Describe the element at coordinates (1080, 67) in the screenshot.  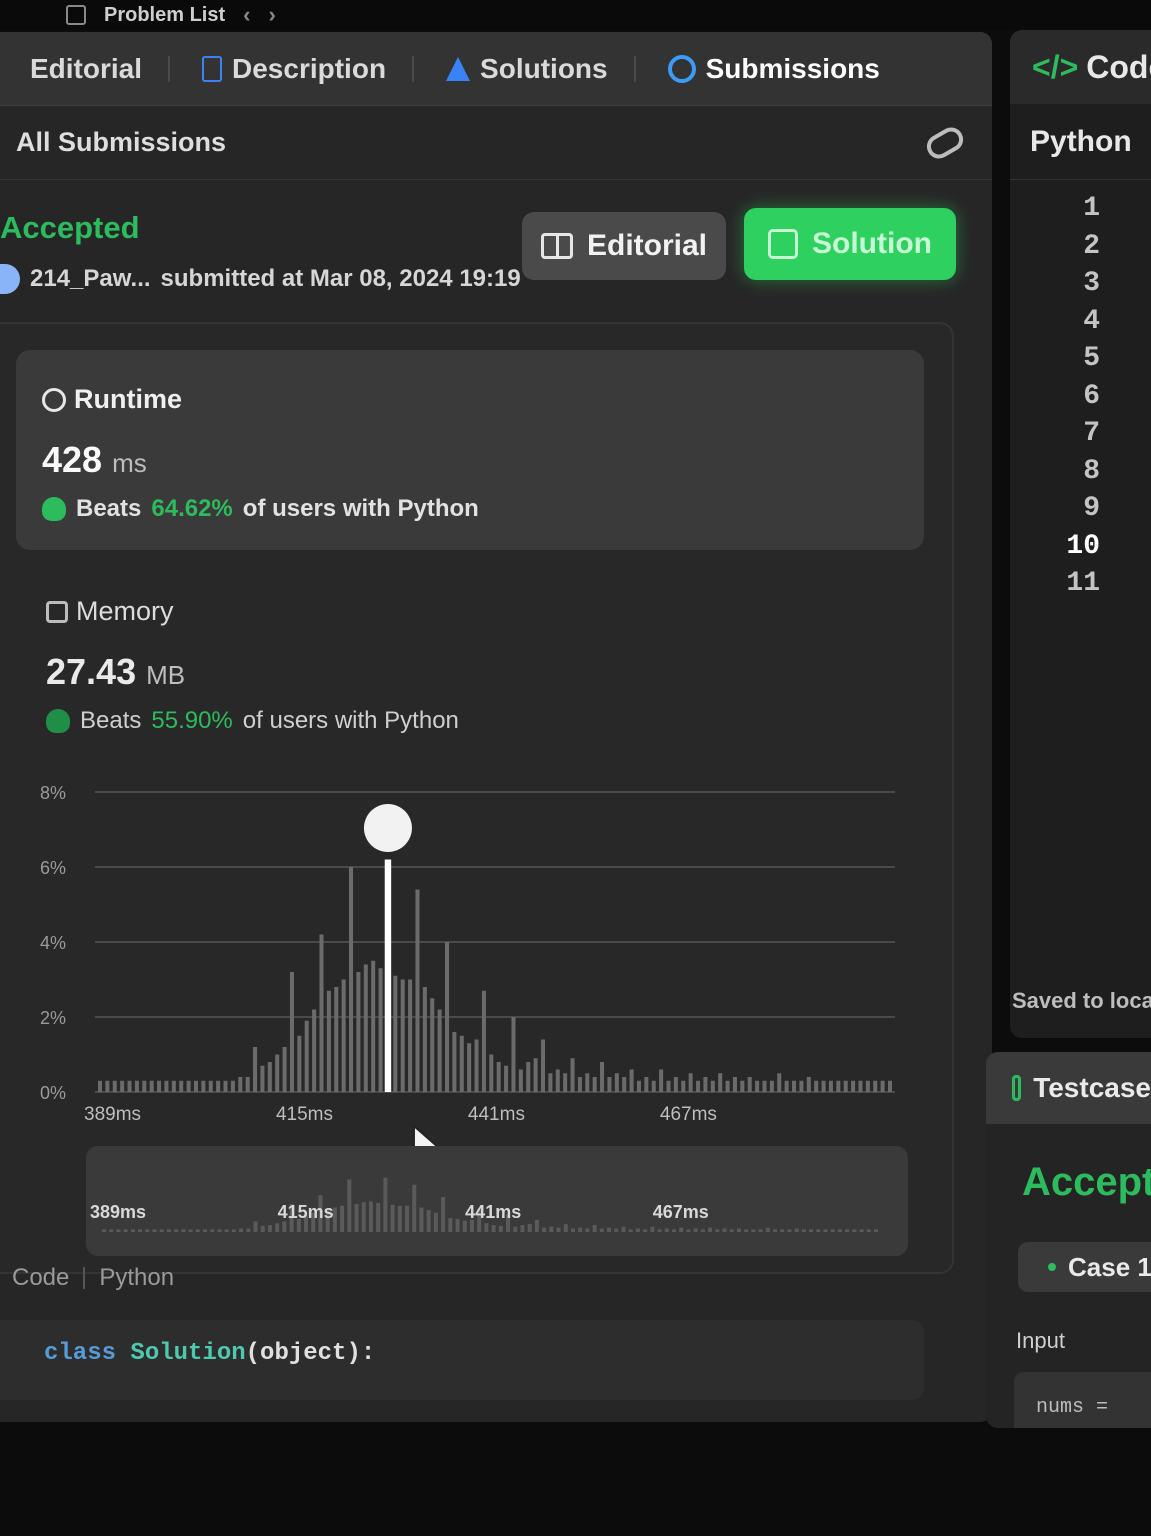
I see `tab-code: </> Code` at that location.